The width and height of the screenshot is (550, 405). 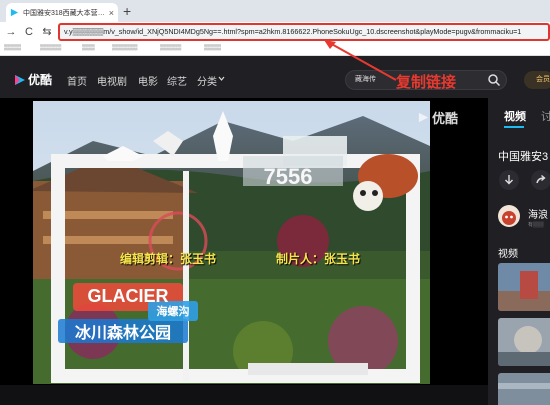 What do you see at coordinates (11, 32) in the screenshot?
I see `forward-button: →` at bounding box center [11, 32].